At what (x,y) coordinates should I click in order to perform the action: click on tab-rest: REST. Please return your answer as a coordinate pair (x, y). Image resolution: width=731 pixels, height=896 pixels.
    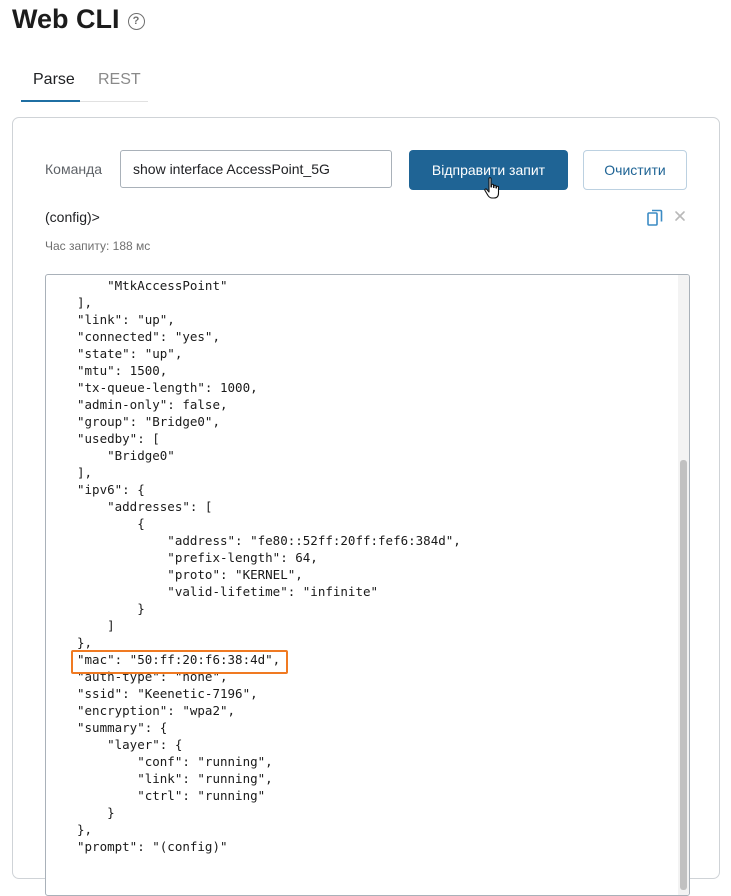
    Looking at the image, I should click on (119, 80).